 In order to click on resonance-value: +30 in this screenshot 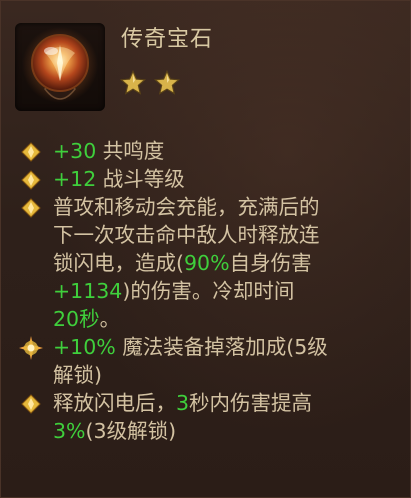, I will do `click(75, 151)`.